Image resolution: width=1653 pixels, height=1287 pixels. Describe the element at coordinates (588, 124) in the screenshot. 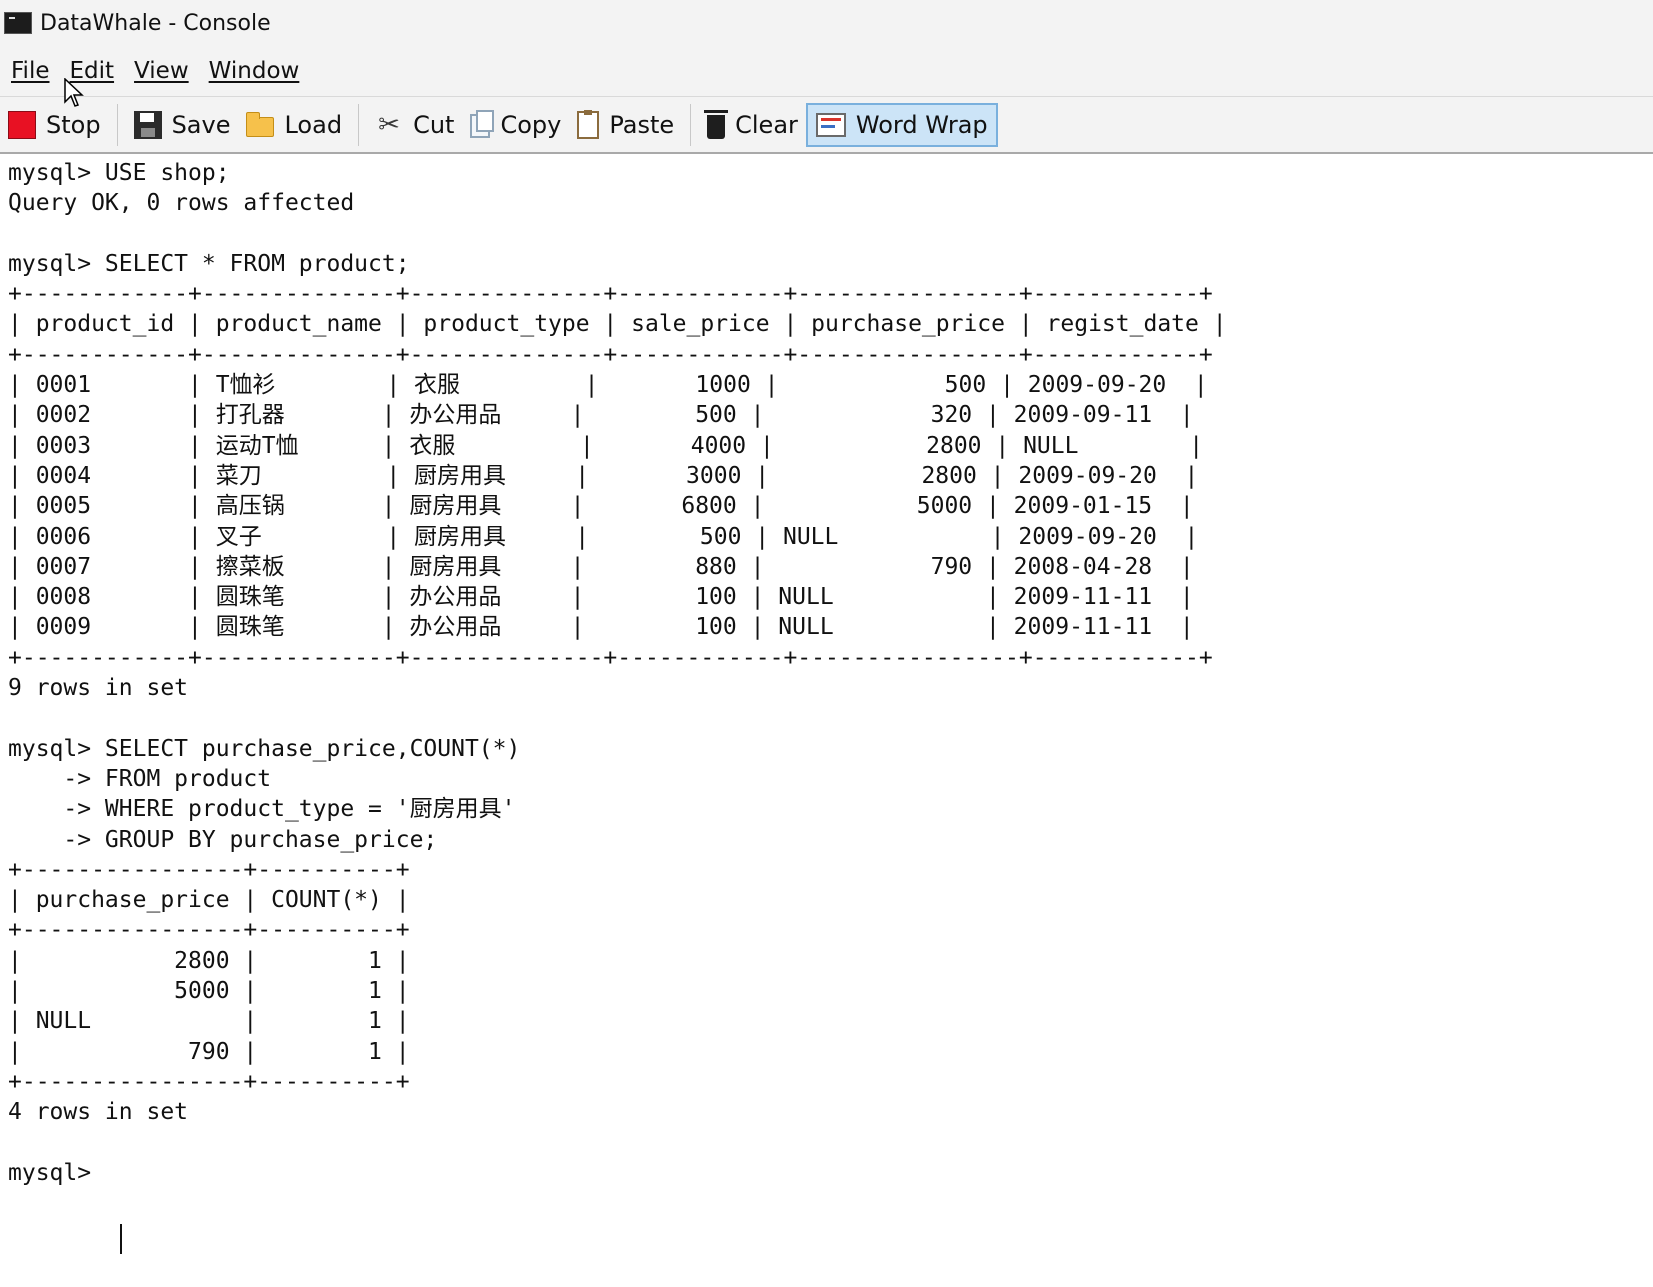

I see `clipboard-icon` at that location.